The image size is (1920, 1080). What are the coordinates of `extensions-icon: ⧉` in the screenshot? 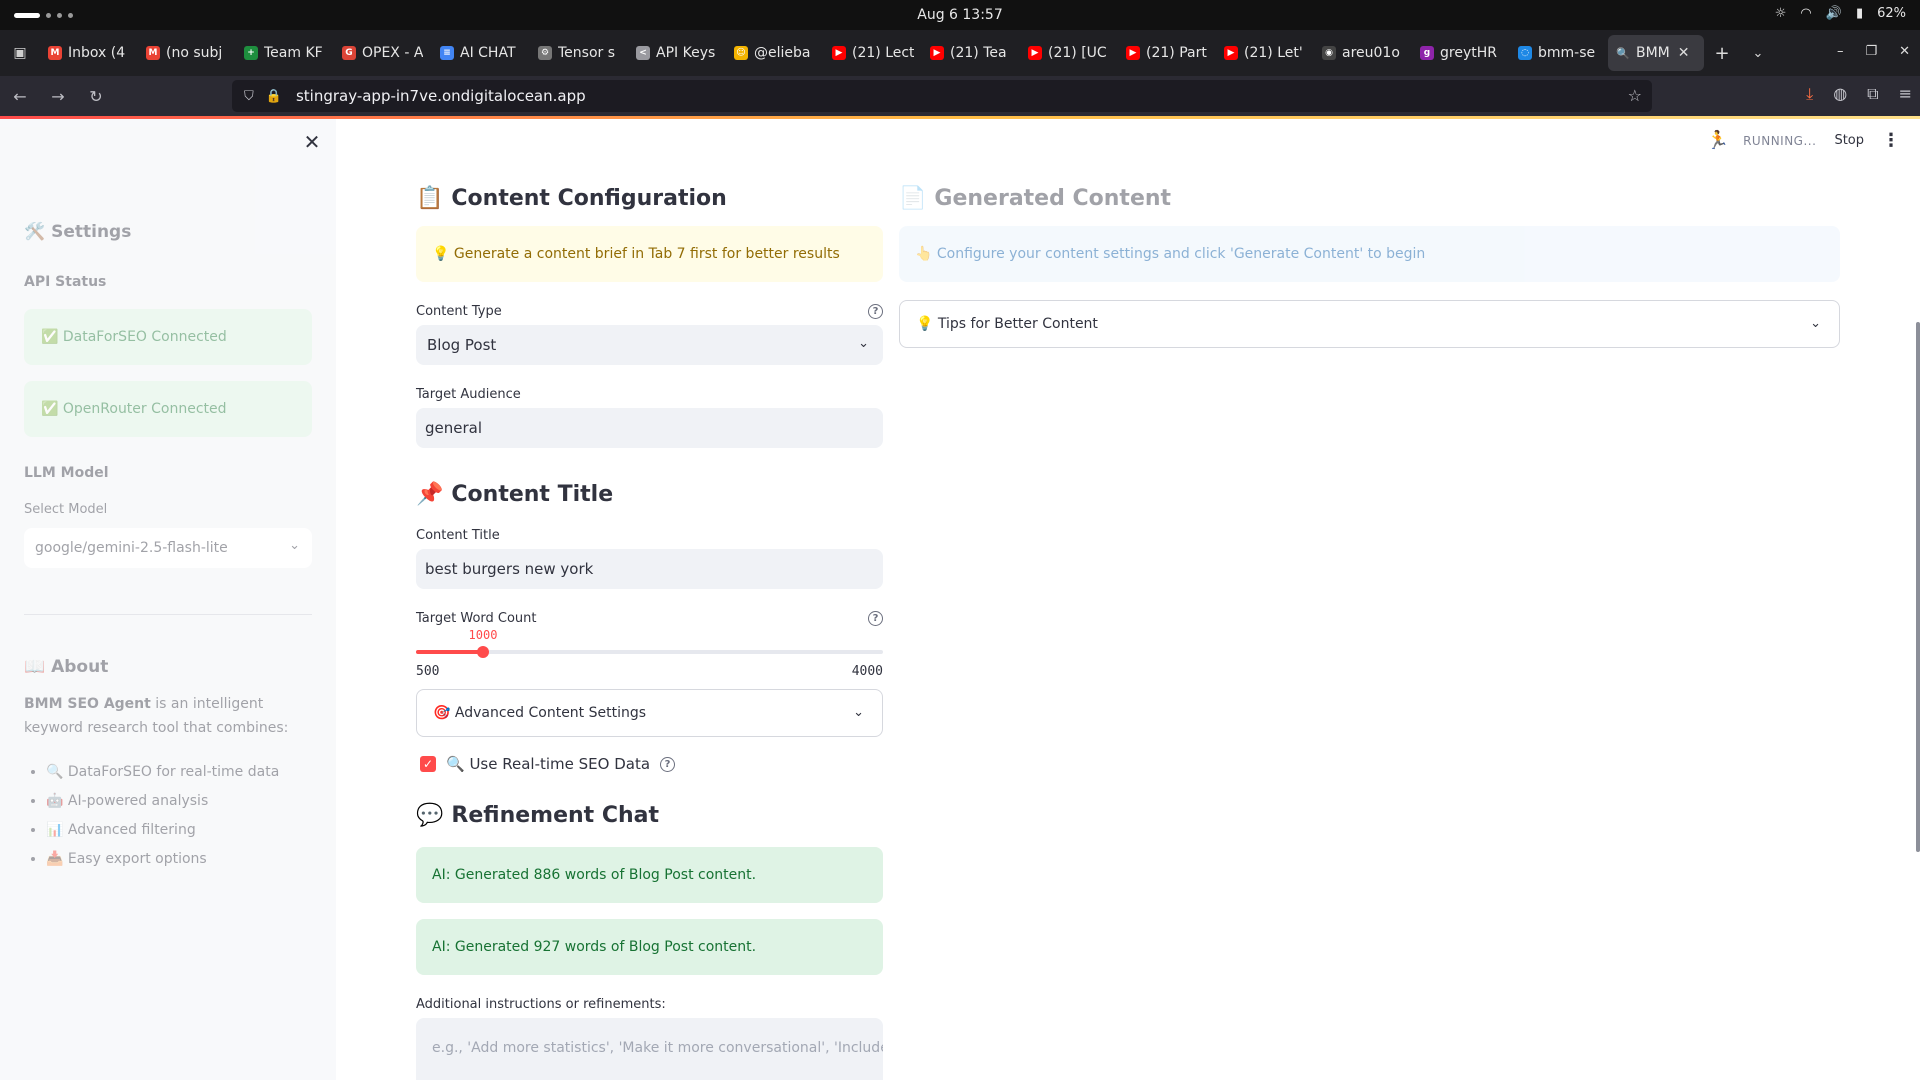 It's located at (1872, 94).